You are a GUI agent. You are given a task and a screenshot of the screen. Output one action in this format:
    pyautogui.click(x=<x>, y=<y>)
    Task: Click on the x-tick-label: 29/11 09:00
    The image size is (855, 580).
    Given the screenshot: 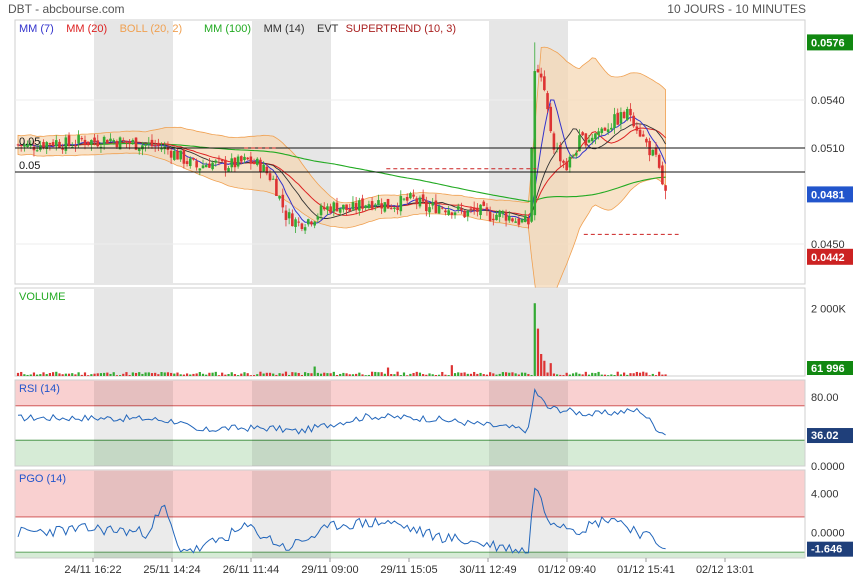 What is the action you would take?
    pyautogui.click(x=329, y=570)
    